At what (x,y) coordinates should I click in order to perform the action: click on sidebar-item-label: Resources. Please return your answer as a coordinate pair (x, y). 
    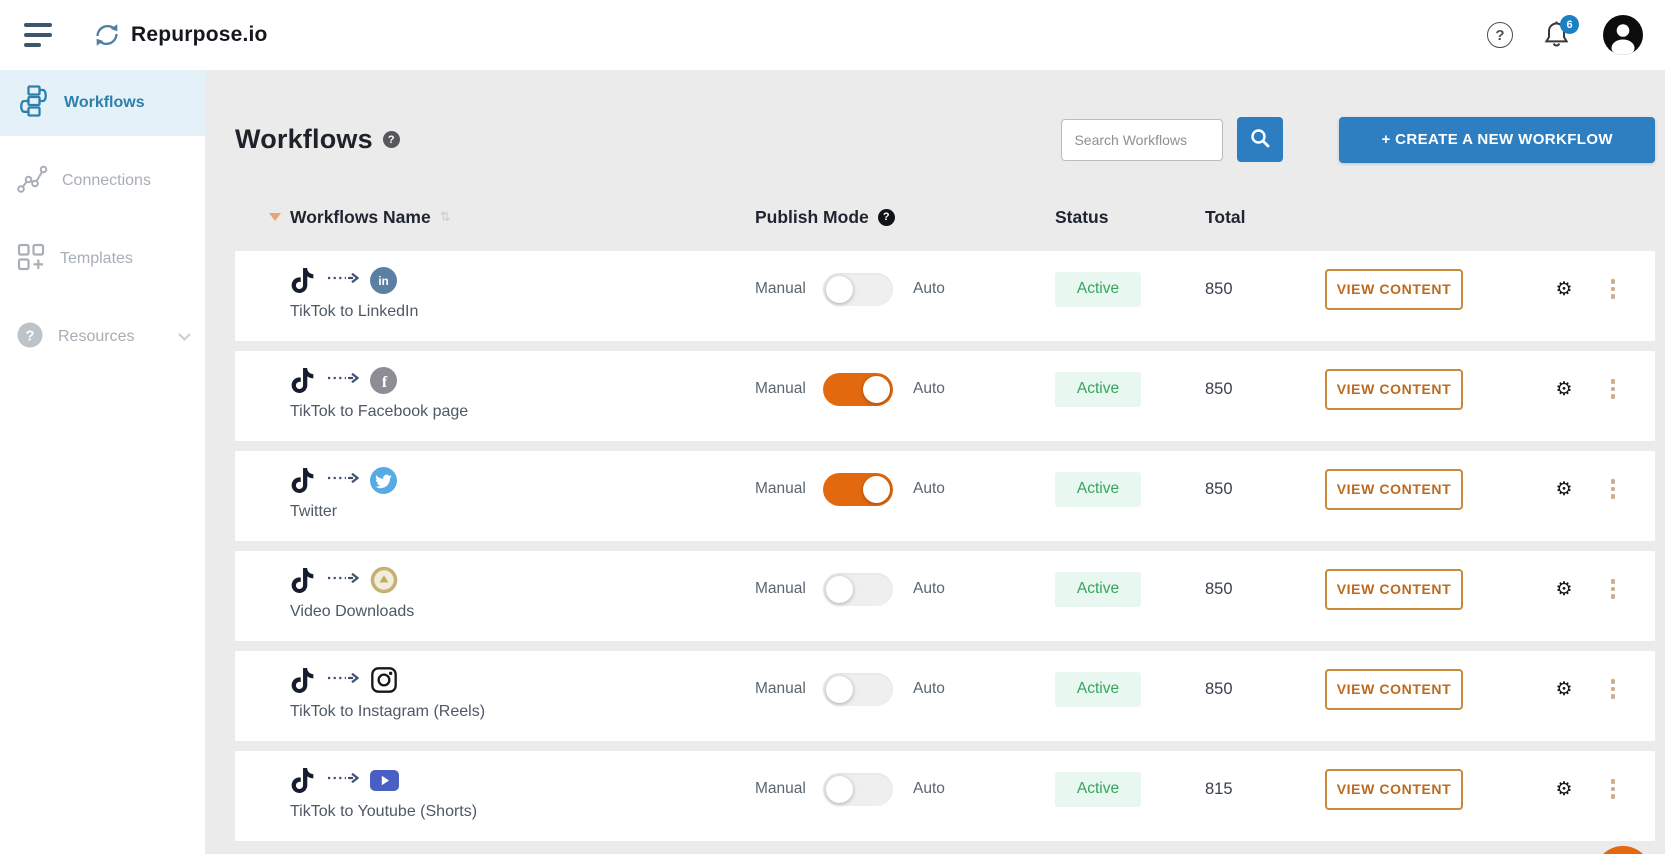
    Looking at the image, I should click on (96, 336).